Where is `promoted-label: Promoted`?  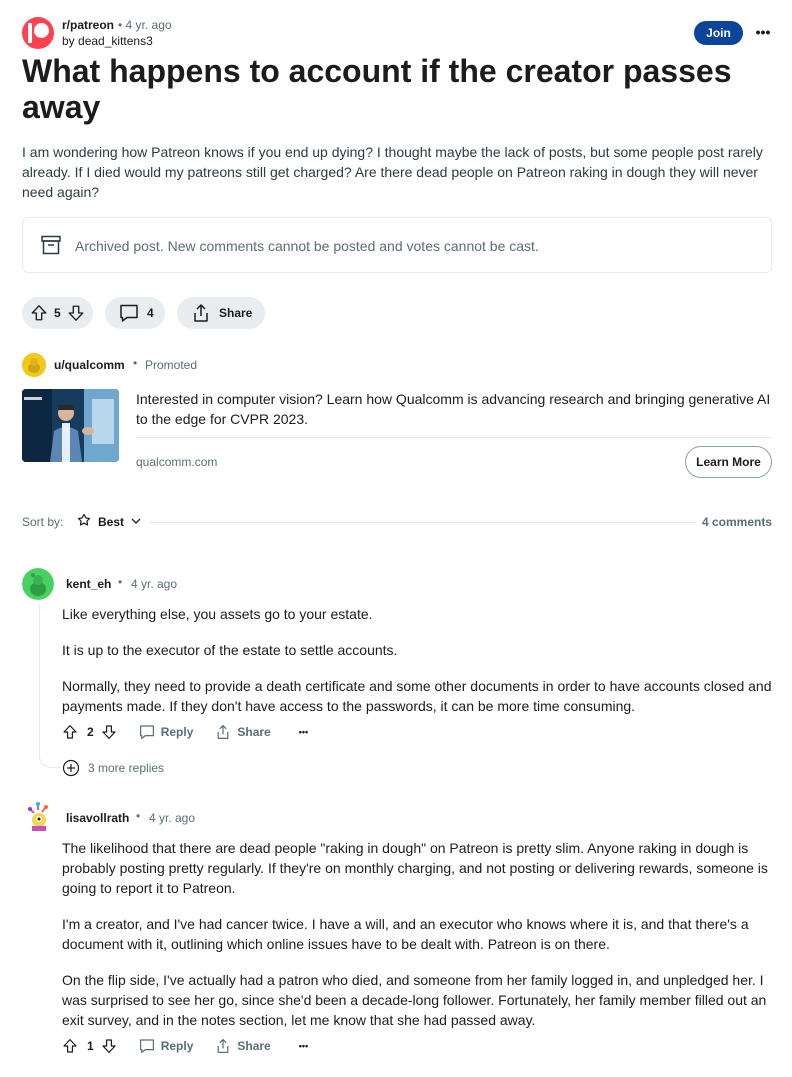 promoted-label: Promoted is located at coordinates (171, 365).